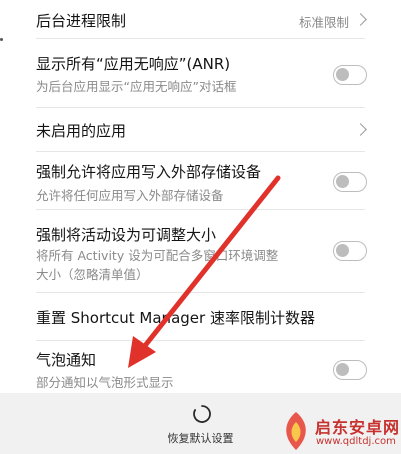  I want to click on setting-subtitle: 为后台应用显示“应用无响应”对话框, so click(136, 86).